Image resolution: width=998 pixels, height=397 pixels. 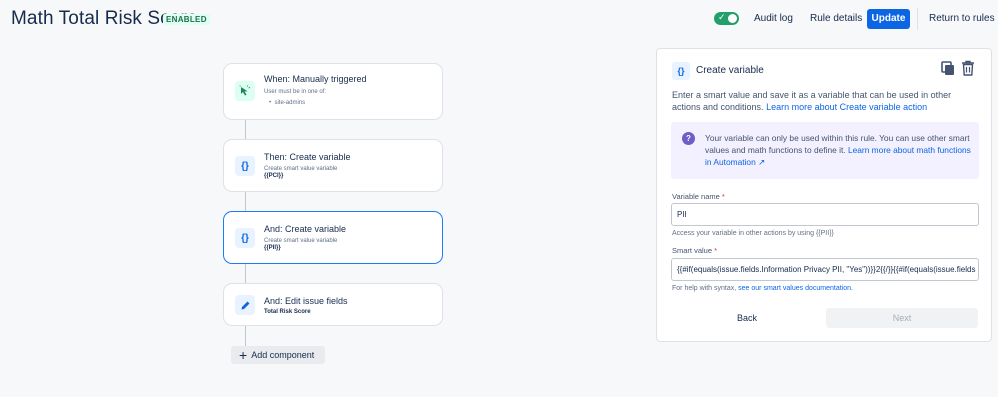 I want to click on variable-name-label-text: Variable name, so click(x=696, y=196).